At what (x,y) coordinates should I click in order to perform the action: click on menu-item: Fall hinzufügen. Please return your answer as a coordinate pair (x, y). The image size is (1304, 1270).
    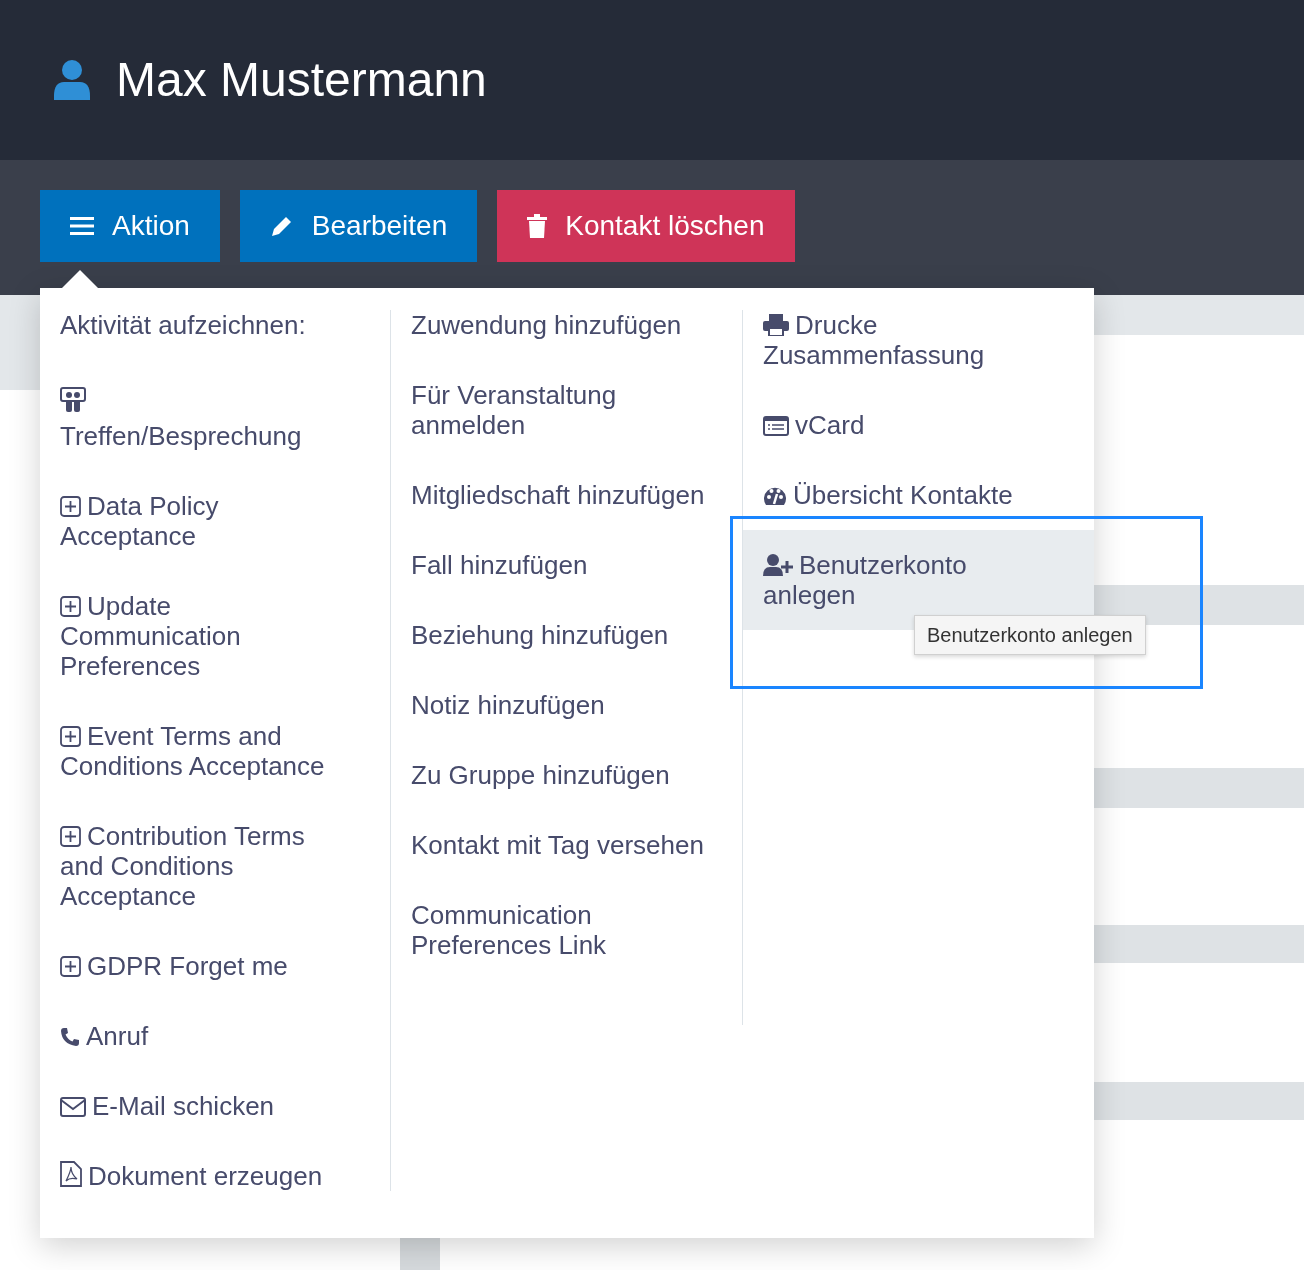
    Looking at the image, I should click on (566, 565).